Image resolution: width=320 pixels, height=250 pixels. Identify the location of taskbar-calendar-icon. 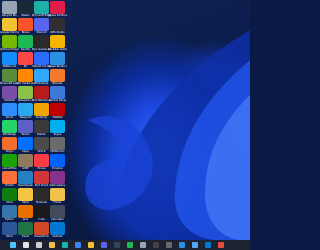
(221, 245).